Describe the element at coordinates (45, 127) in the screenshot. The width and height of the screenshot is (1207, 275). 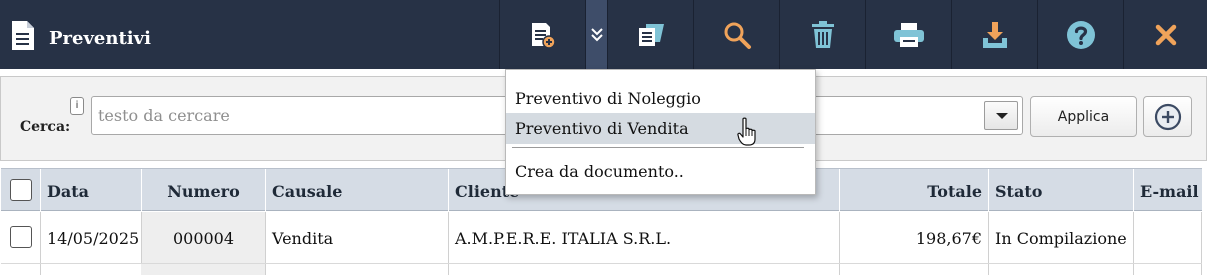
I see `search-label: Cerca:` at that location.